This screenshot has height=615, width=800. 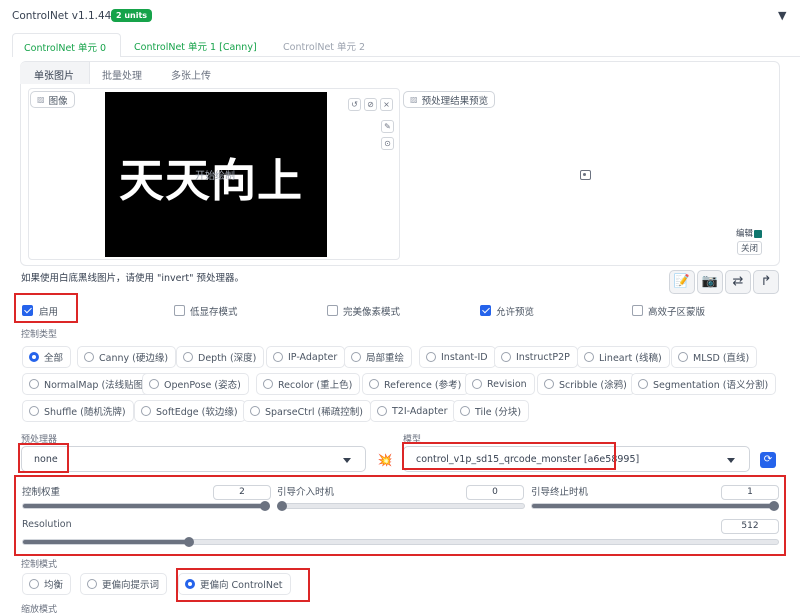 What do you see at coordinates (495, 492) in the screenshot?
I see `start-input: 0` at bounding box center [495, 492].